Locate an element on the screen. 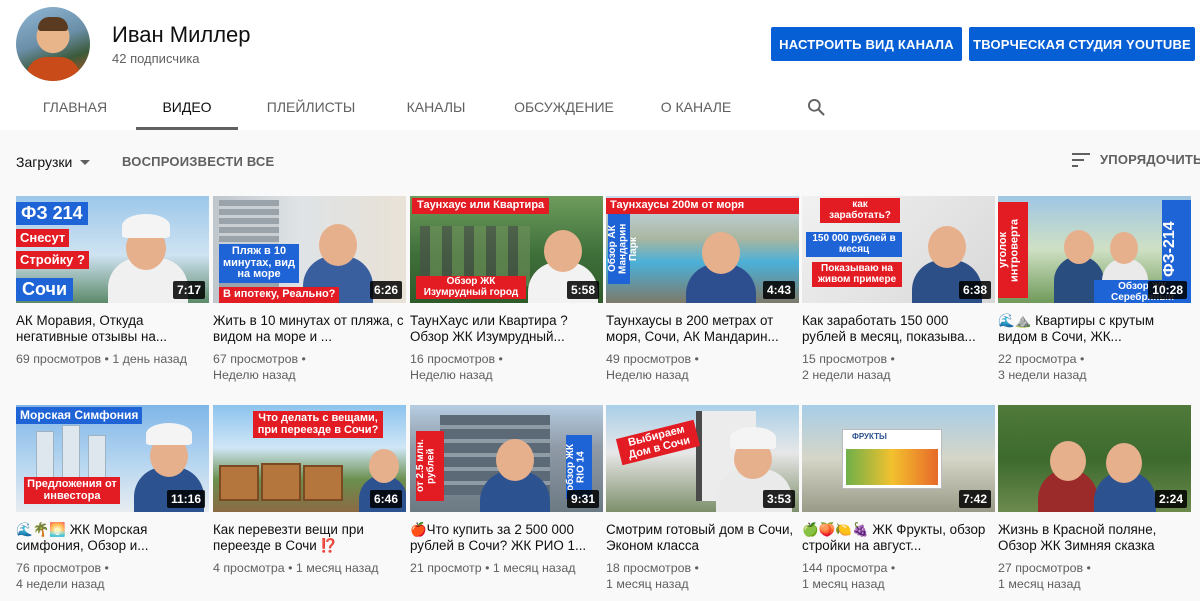 Image resolution: width=1200 pixels, height=601 pixels. thumb-text: Пляж в 10 минутах, вид на море is located at coordinates (259, 263).